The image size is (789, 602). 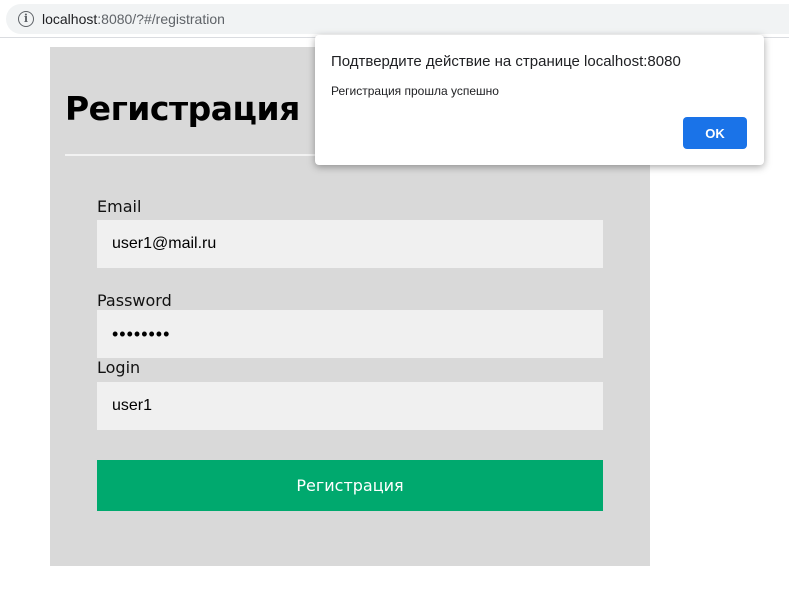 I want to click on email-label: Email, so click(x=119, y=206).